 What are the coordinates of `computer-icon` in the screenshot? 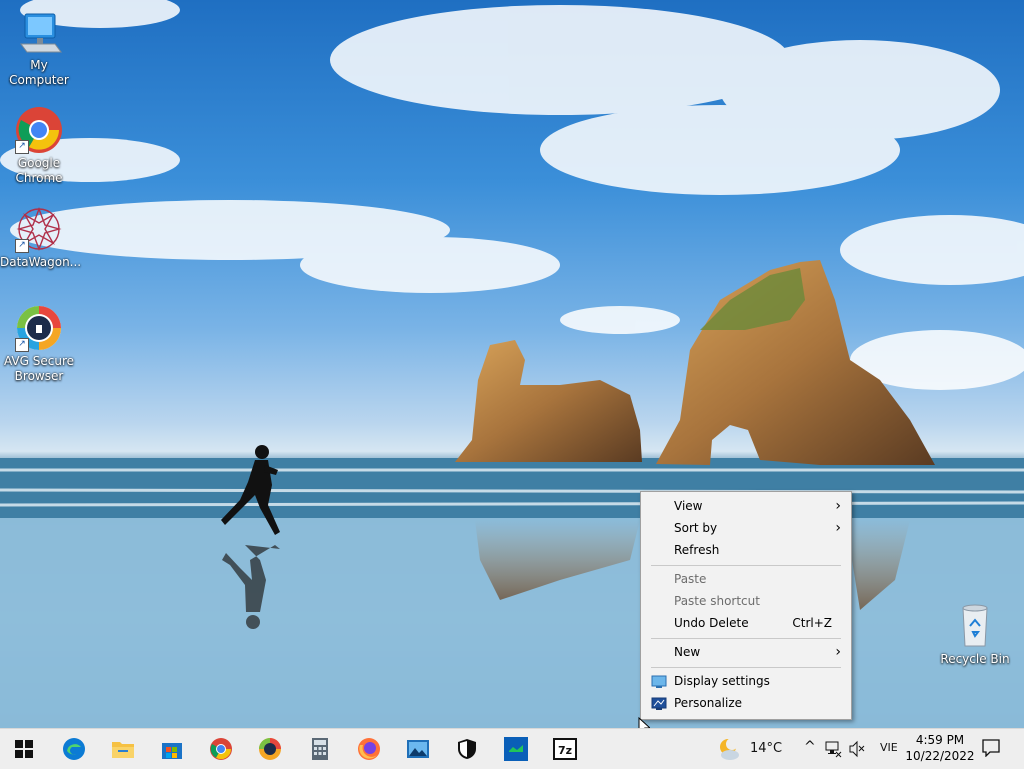 It's located at (39, 32).